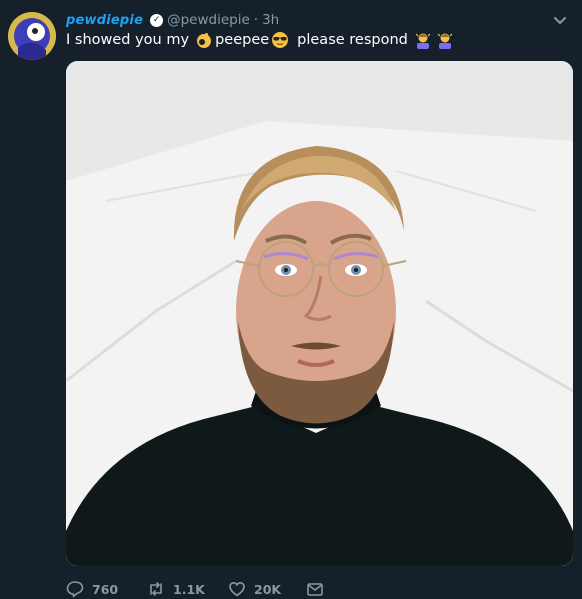  Describe the element at coordinates (268, 589) in the screenshot. I see `like-count: 20K` at that location.